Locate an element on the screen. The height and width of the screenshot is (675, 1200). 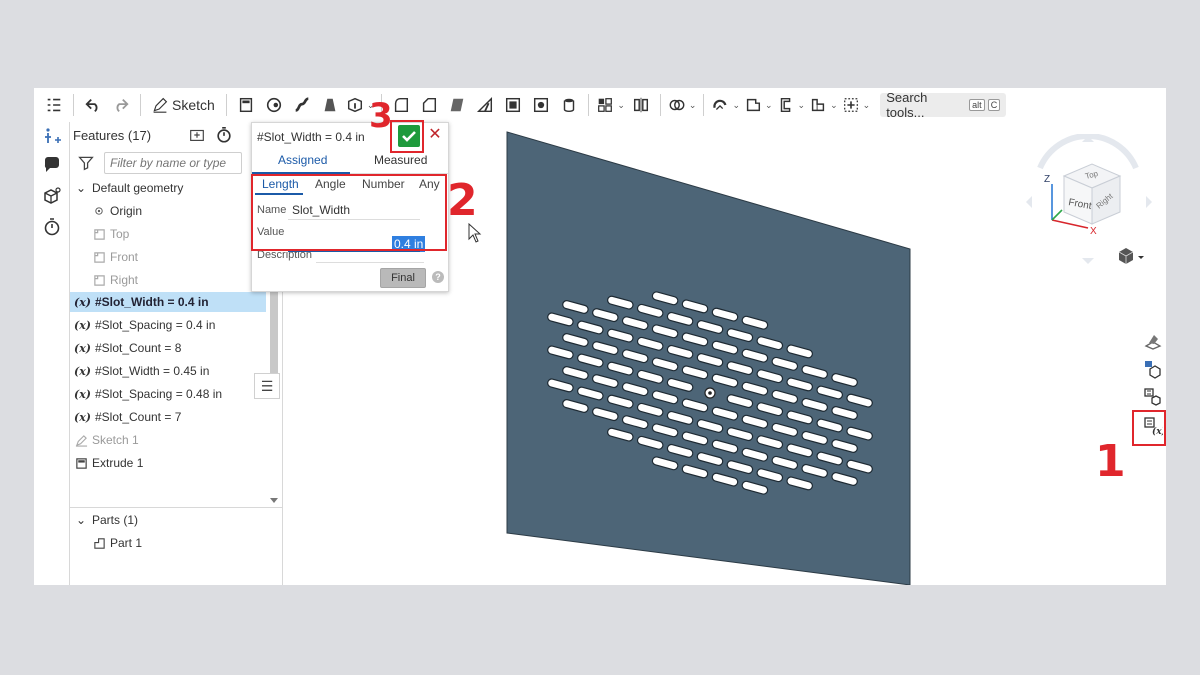
axis-x-line is located at coordinates (1070, 224).